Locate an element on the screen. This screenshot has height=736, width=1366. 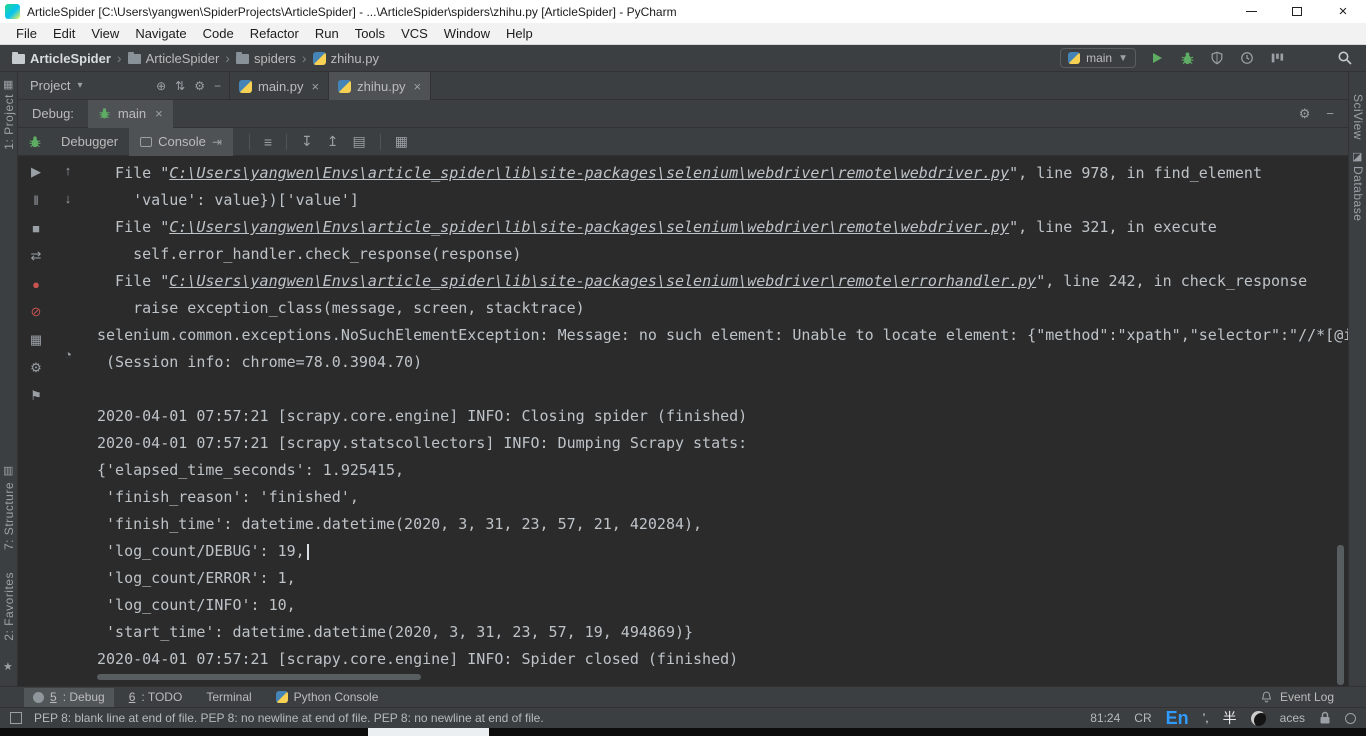
tool-strip-project: 1: Project is located at coordinates (9, 122).